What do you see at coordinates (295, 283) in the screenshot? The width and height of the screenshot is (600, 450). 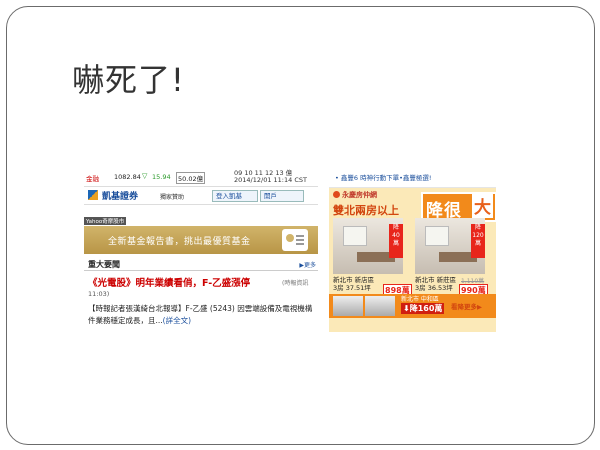 I see `news-source: (時報資訊` at bounding box center [295, 283].